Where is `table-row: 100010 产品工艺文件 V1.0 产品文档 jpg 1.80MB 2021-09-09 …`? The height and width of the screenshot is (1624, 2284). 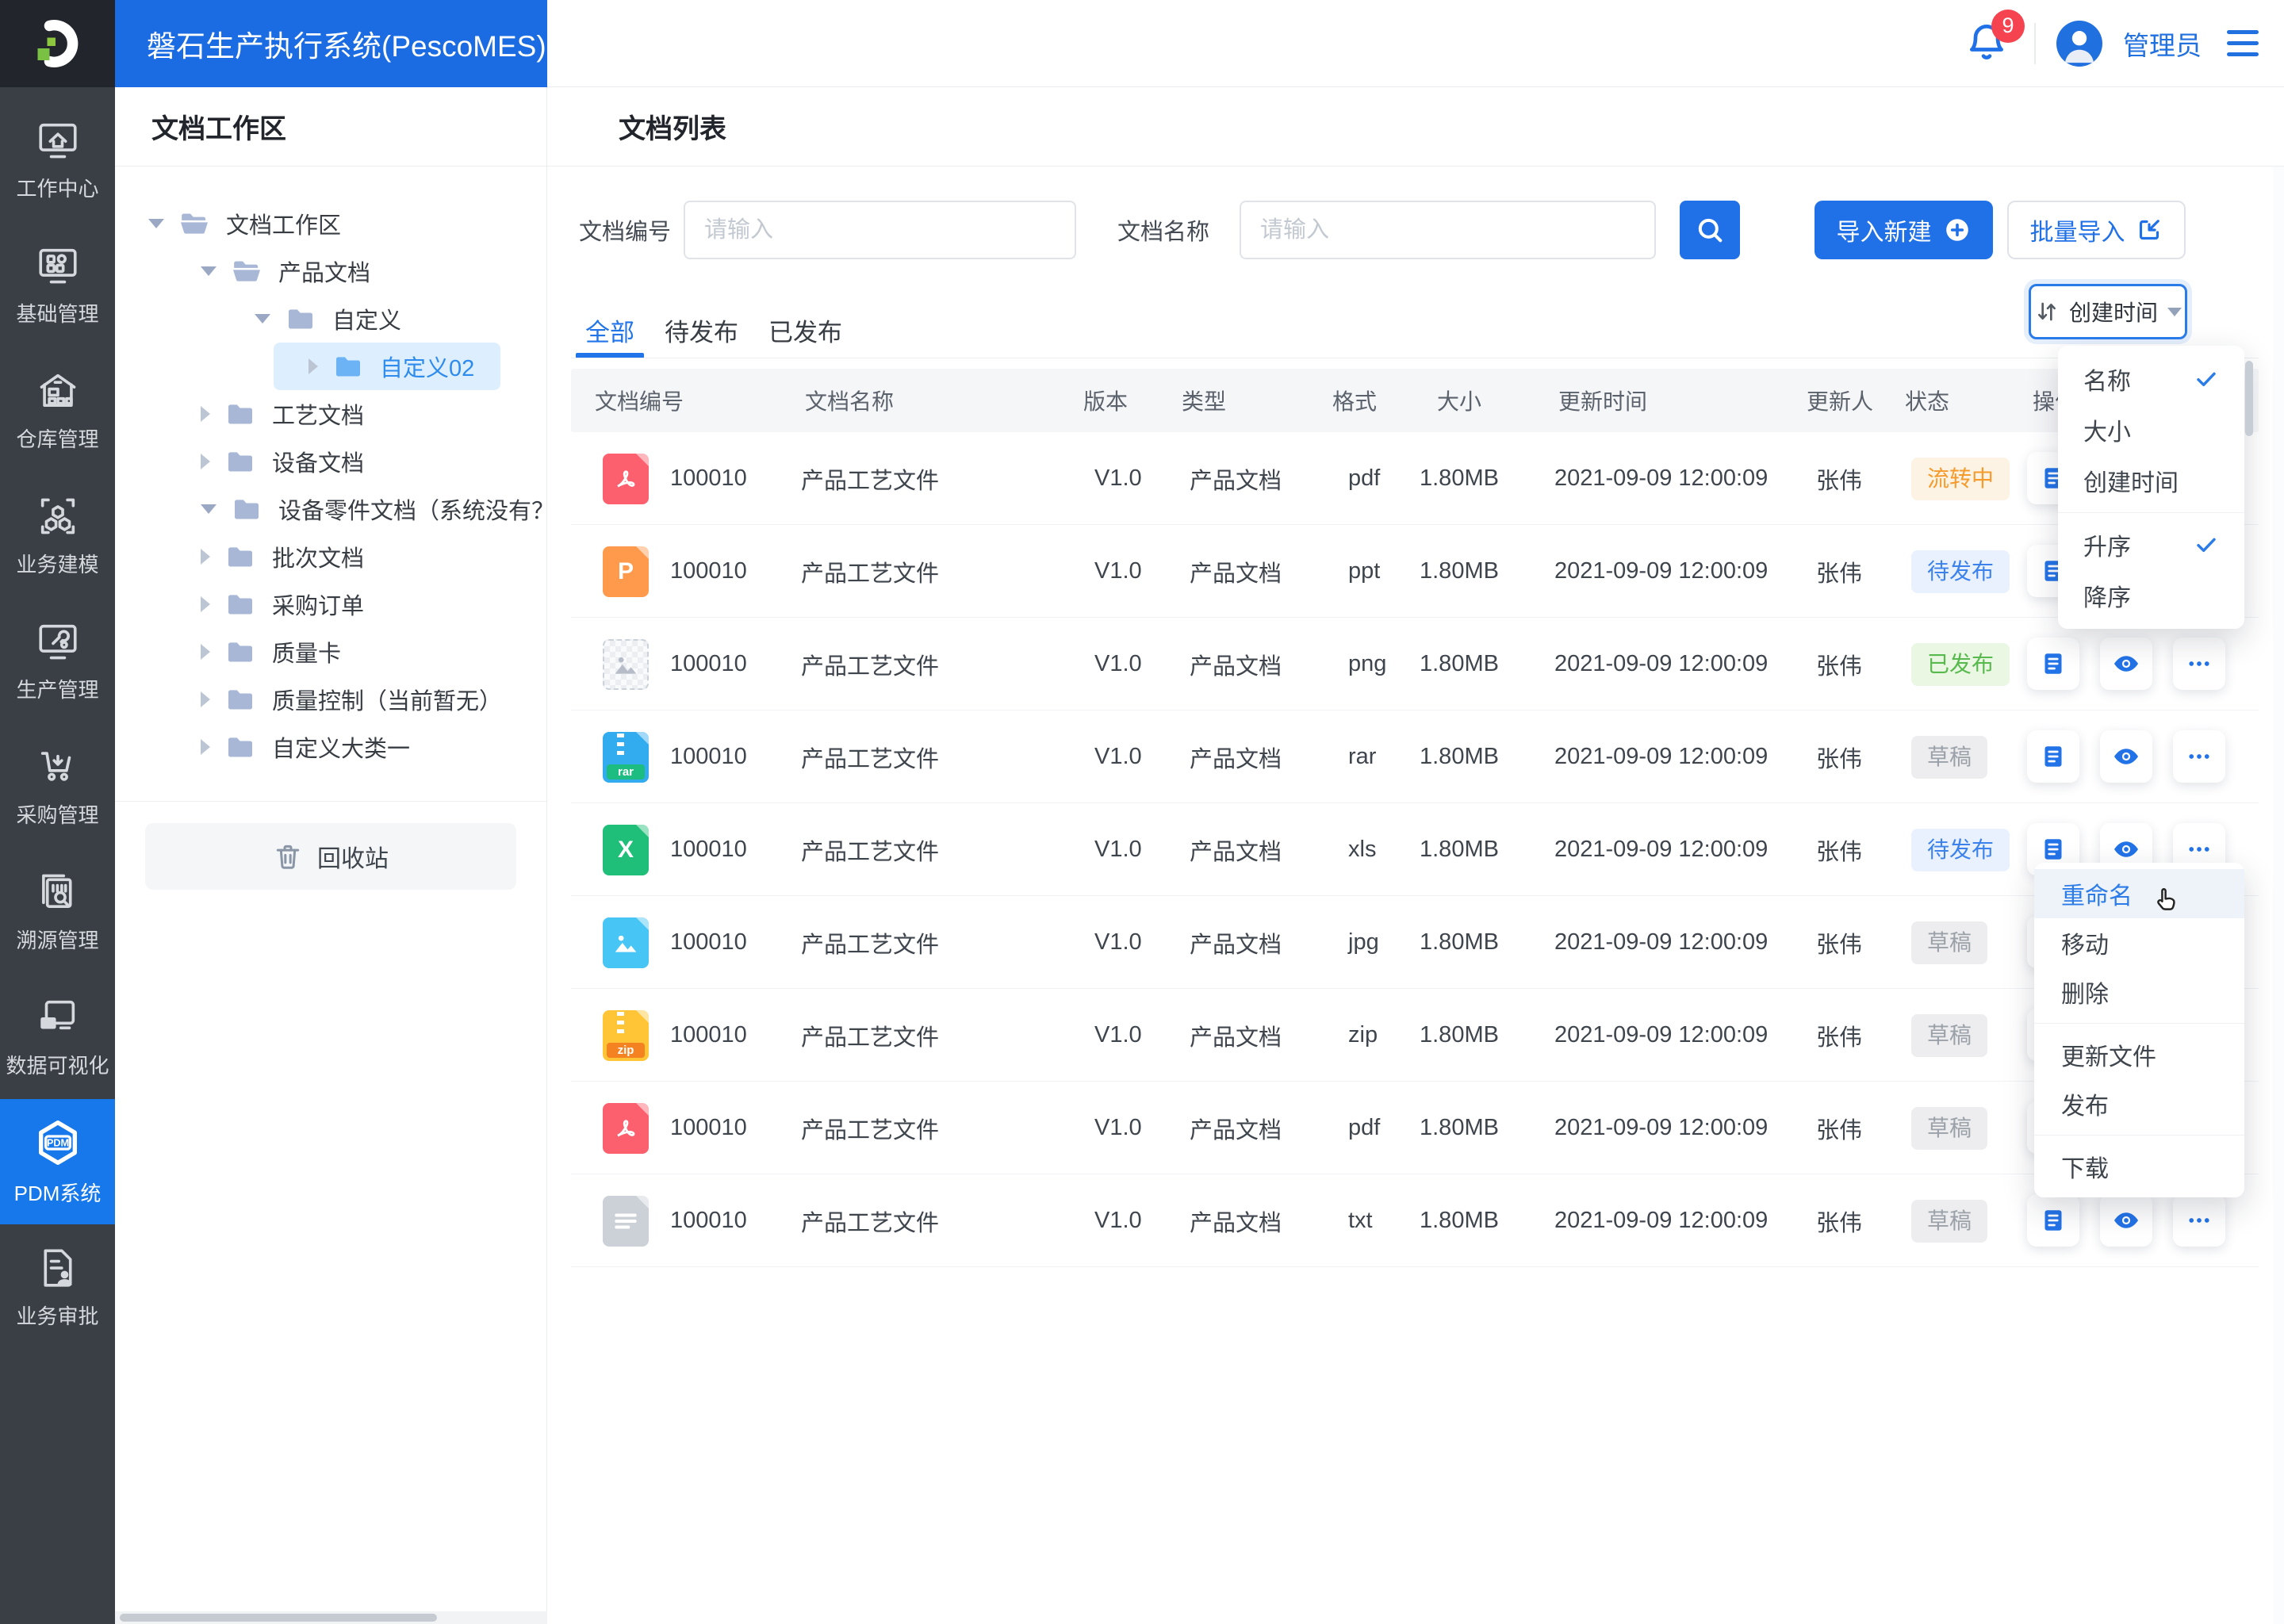
table-row: 100010 产品工艺文件 V1.0 产品文档 jpg 1.80MB 2021-09-09 … is located at coordinates (1415, 943).